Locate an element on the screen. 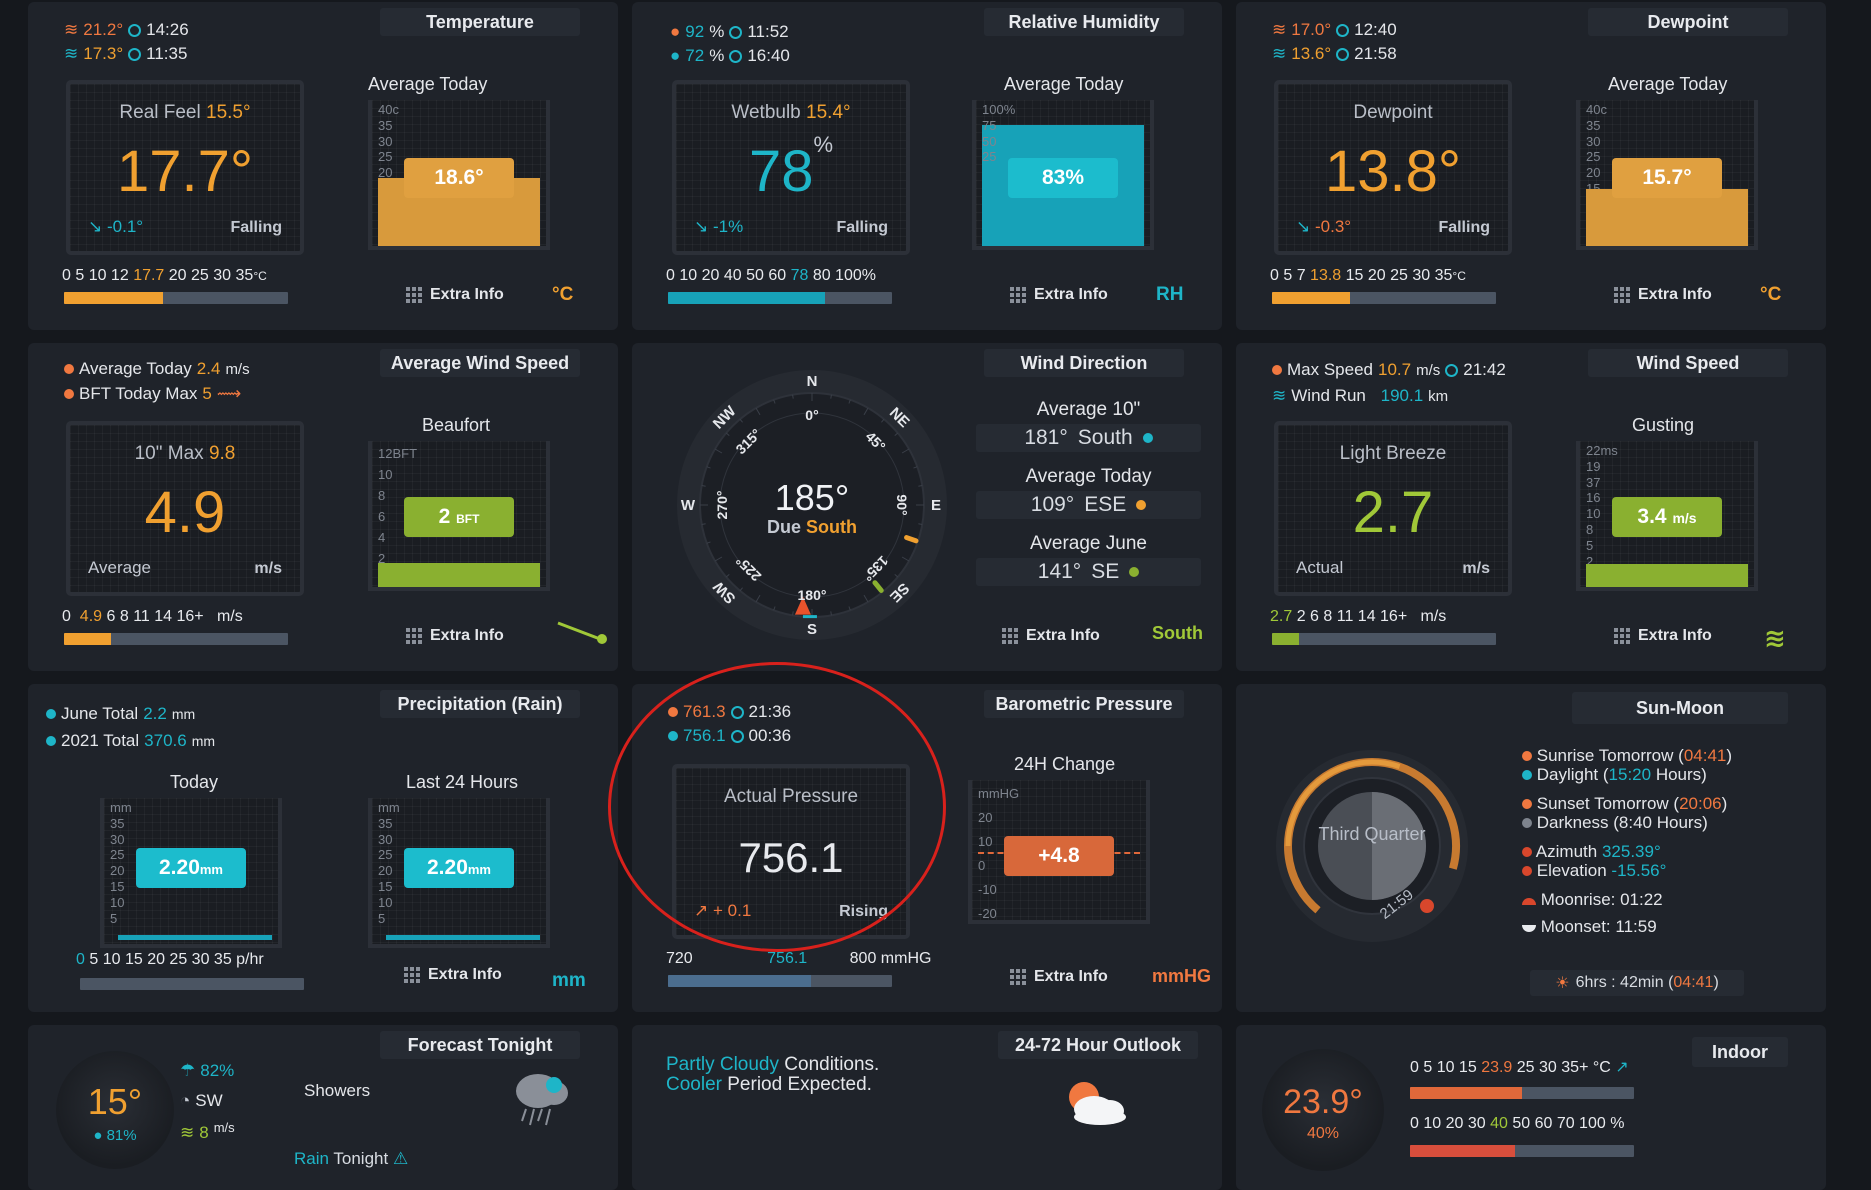 This screenshot has height=1190, width=1871. compass-direction-label: S is located at coordinates (812, 629).